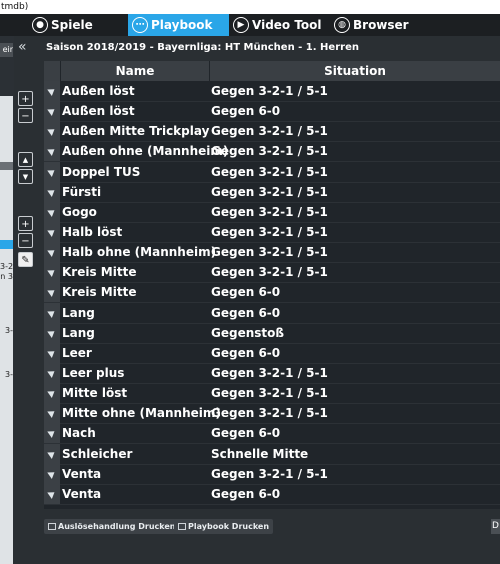 This screenshot has width=500, height=564. I want to click on table-row: Venta Gegen 6-0, so click(272, 494).